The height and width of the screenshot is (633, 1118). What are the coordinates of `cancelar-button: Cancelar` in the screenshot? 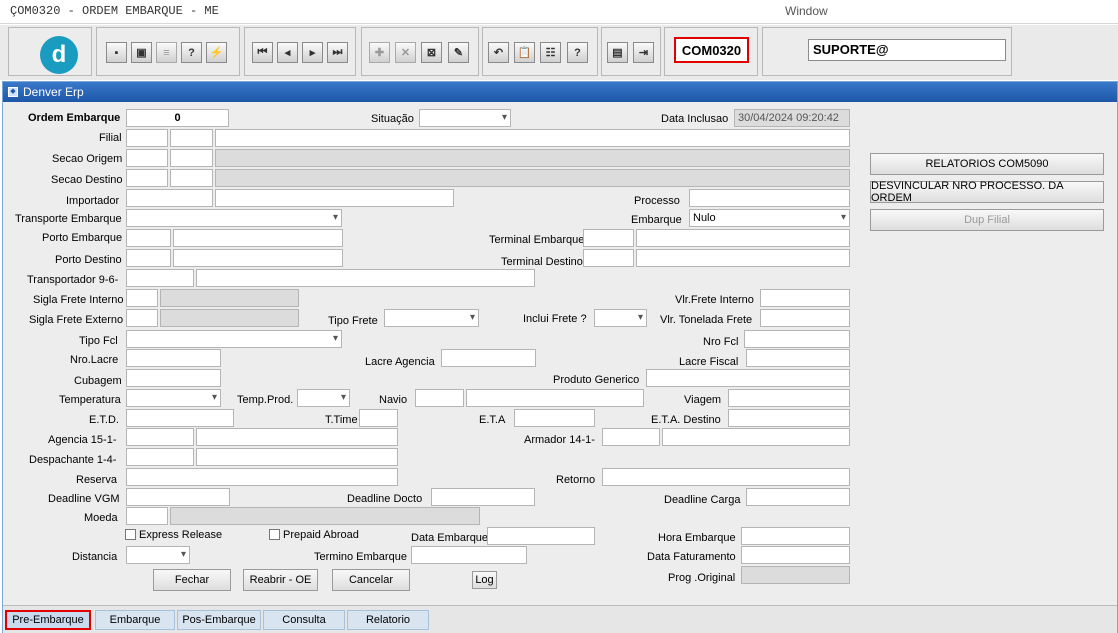 It's located at (371, 580).